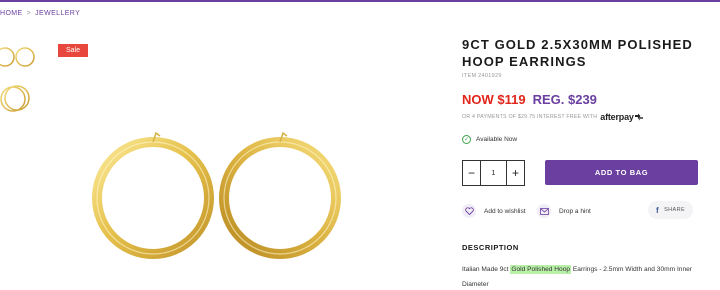 Image resolution: width=720 pixels, height=290 pixels. I want to click on breadcrumb-home: HOME, so click(11, 13).